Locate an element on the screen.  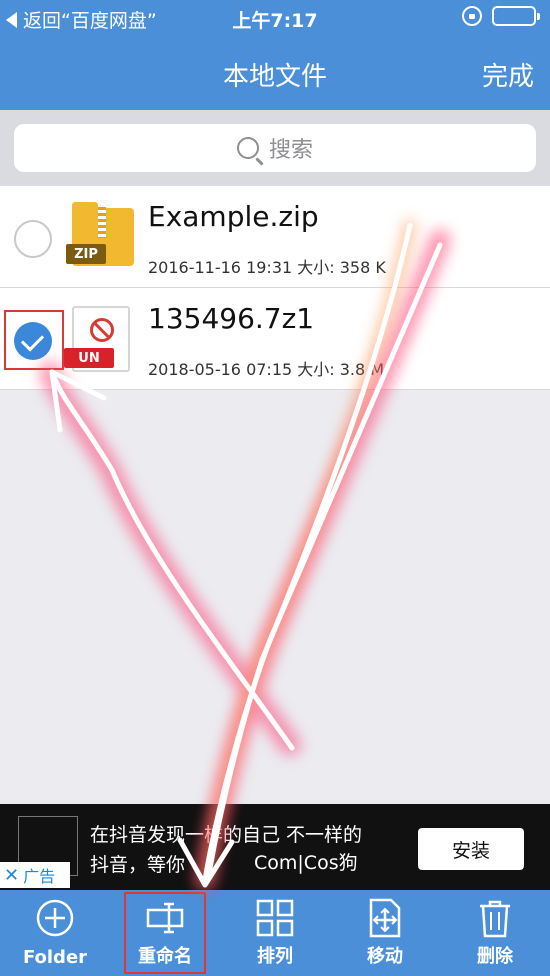
sort-button: 排列 is located at coordinates (275, 933).